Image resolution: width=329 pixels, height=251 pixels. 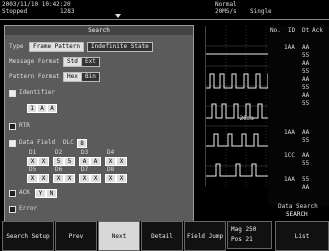 I want to click on type-frame-pattern-button: Frame Pattern, so click(x=56, y=47).